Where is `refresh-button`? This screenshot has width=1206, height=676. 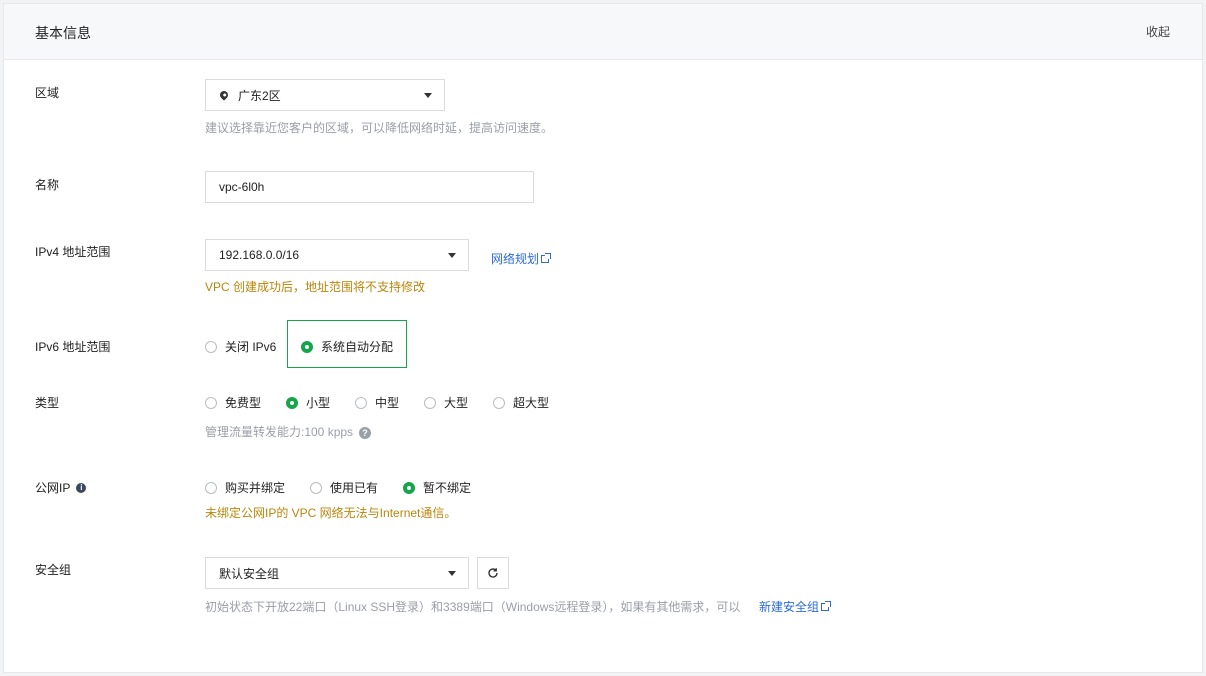
refresh-button is located at coordinates (493, 573).